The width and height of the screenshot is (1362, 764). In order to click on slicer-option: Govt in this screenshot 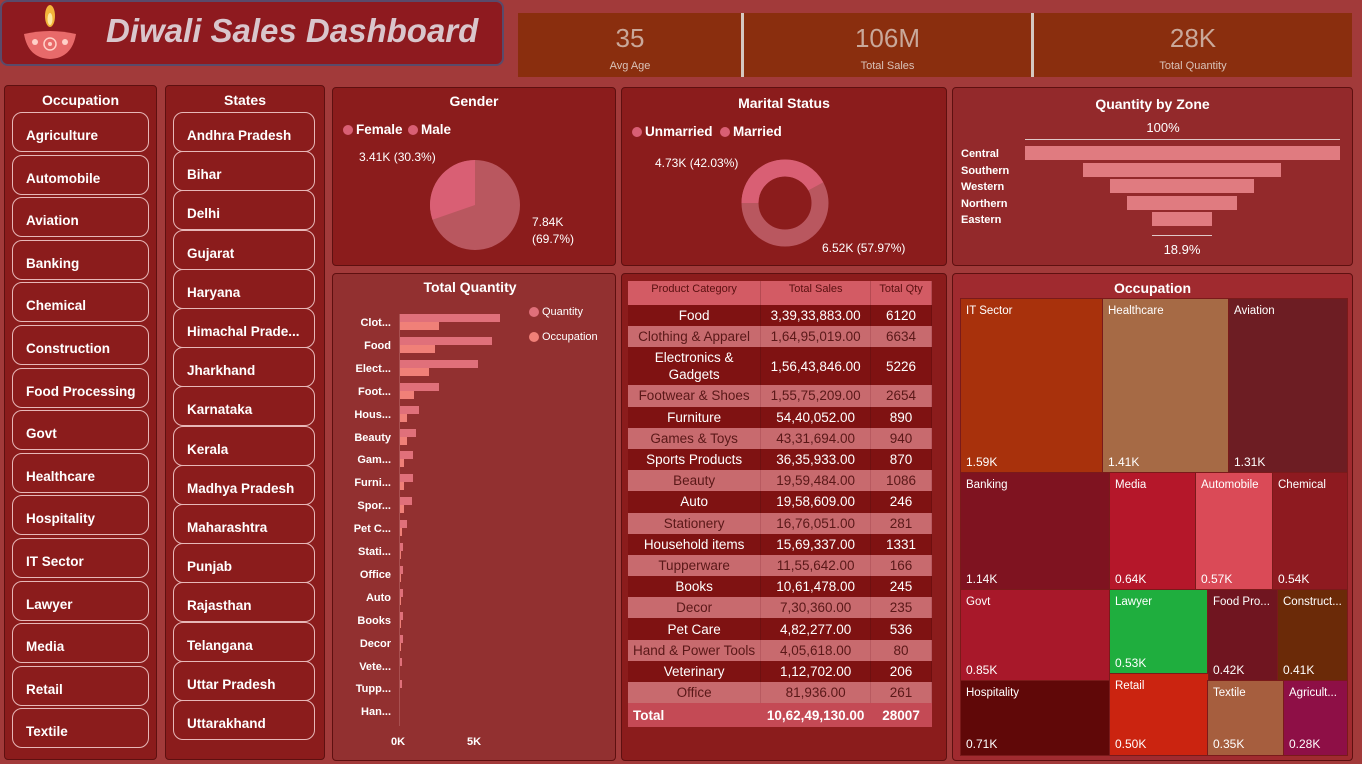, I will do `click(80, 430)`.